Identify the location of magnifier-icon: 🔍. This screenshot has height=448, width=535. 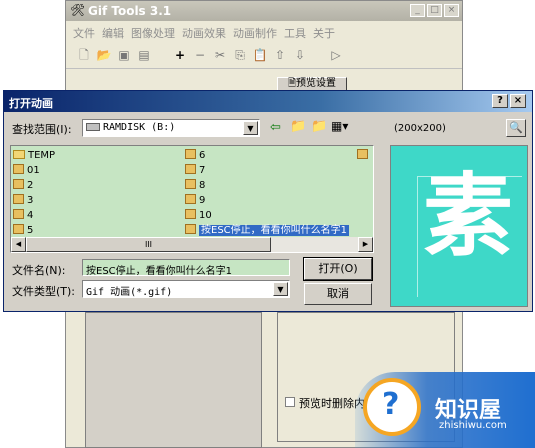
(516, 127).